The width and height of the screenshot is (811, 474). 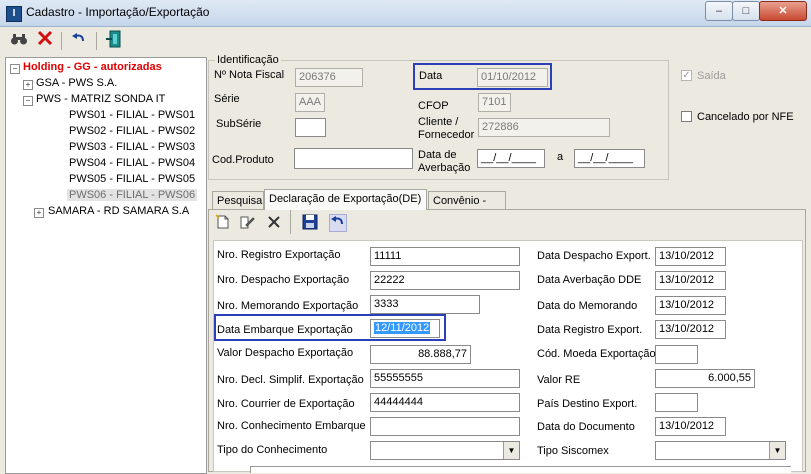 What do you see at coordinates (132, 131) in the screenshot?
I see `tree-node: PWS02 - FILIAL - PWS02` at bounding box center [132, 131].